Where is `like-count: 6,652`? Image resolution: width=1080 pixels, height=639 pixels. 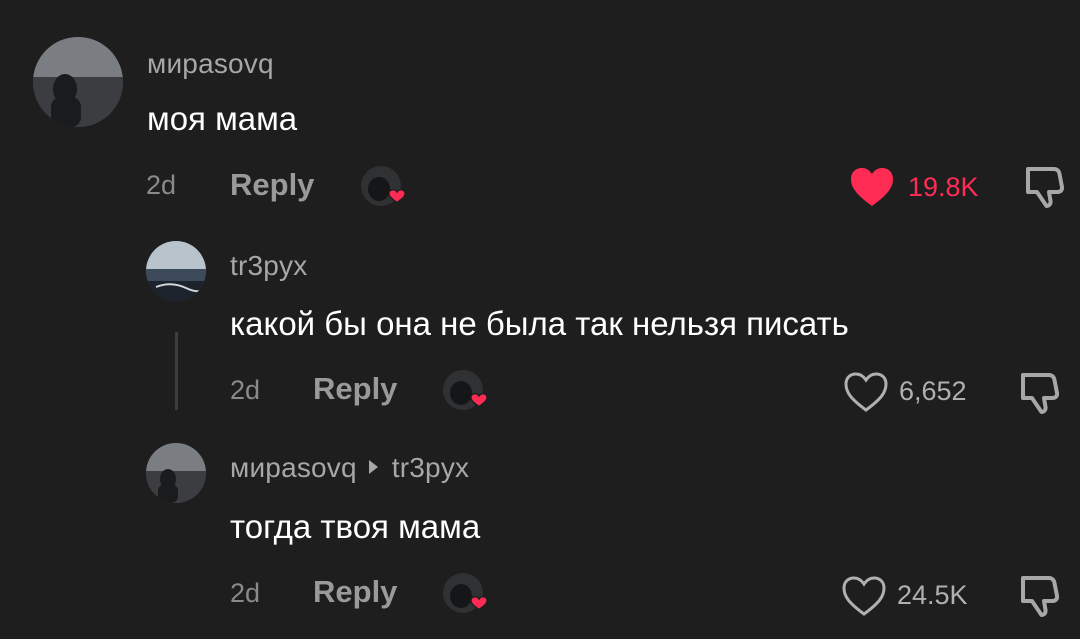 like-count: 6,652 is located at coordinates (933, 391).